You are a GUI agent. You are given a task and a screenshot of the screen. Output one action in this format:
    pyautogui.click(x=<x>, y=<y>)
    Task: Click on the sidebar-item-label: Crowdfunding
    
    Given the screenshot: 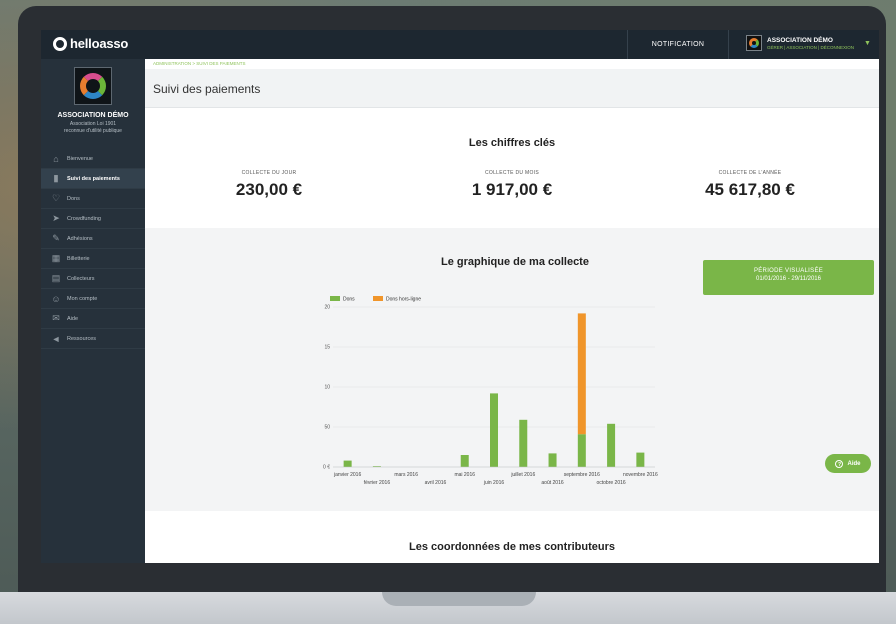 What is the action you would take?
    pyautogui.click(x=84, y=218)
    